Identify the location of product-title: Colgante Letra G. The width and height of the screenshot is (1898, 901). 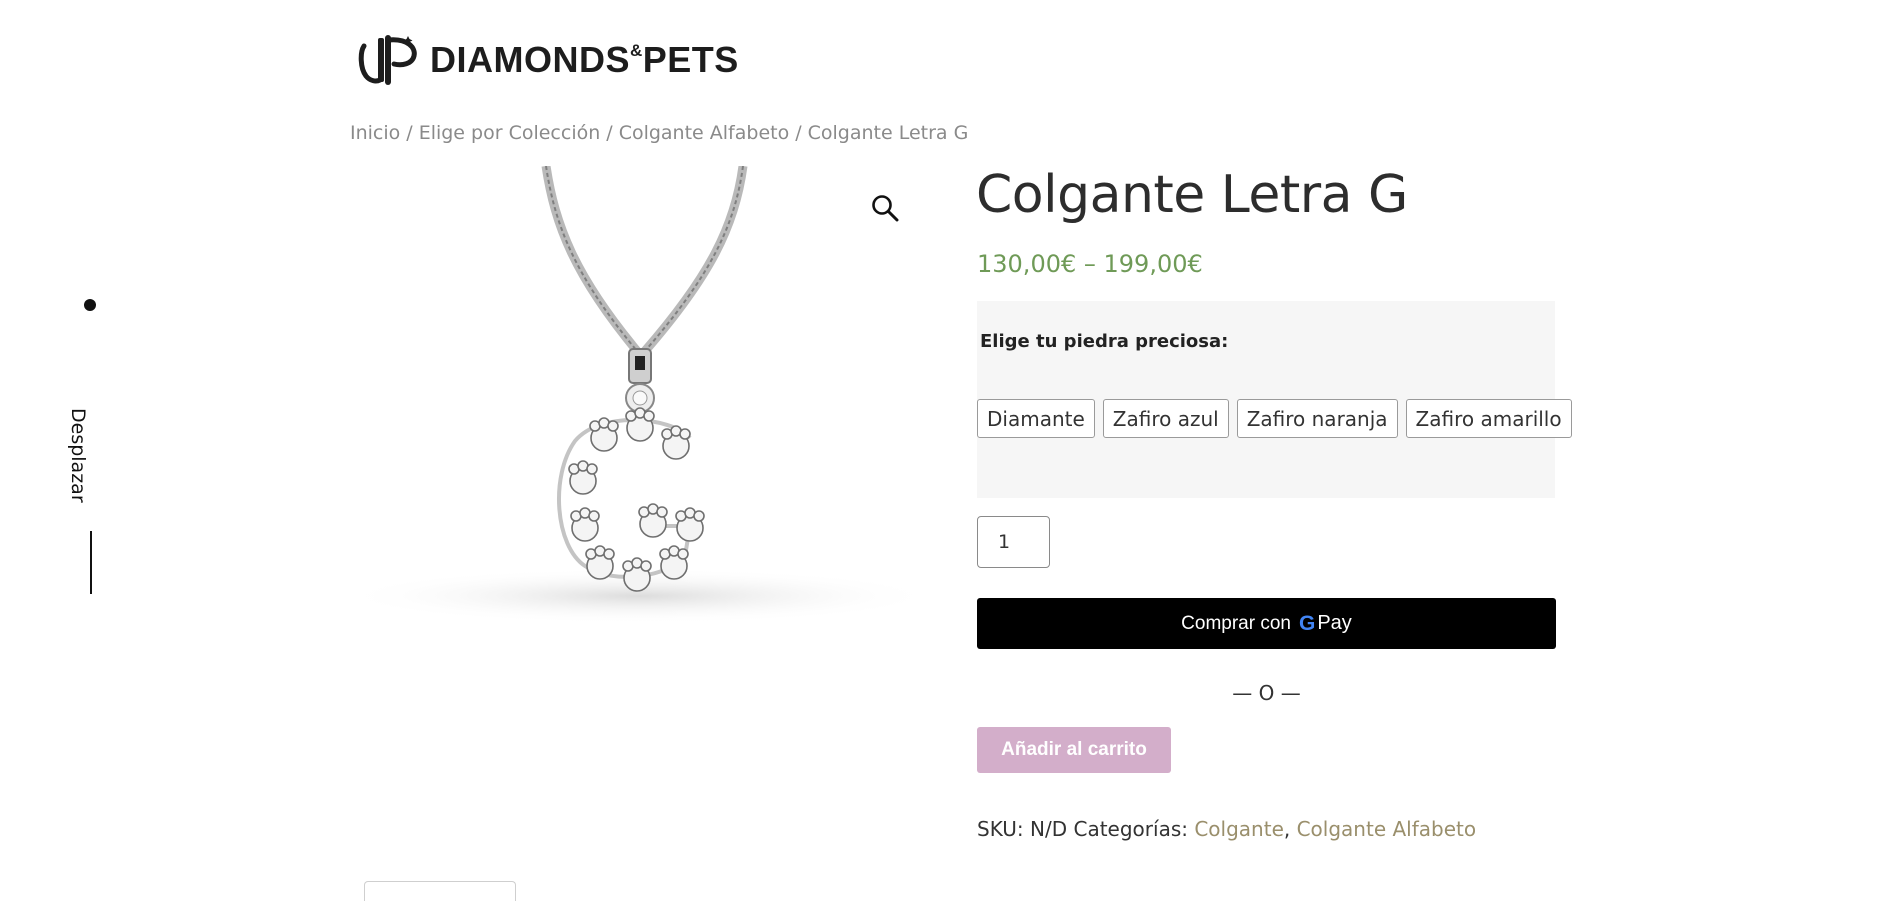
(1192, 195).